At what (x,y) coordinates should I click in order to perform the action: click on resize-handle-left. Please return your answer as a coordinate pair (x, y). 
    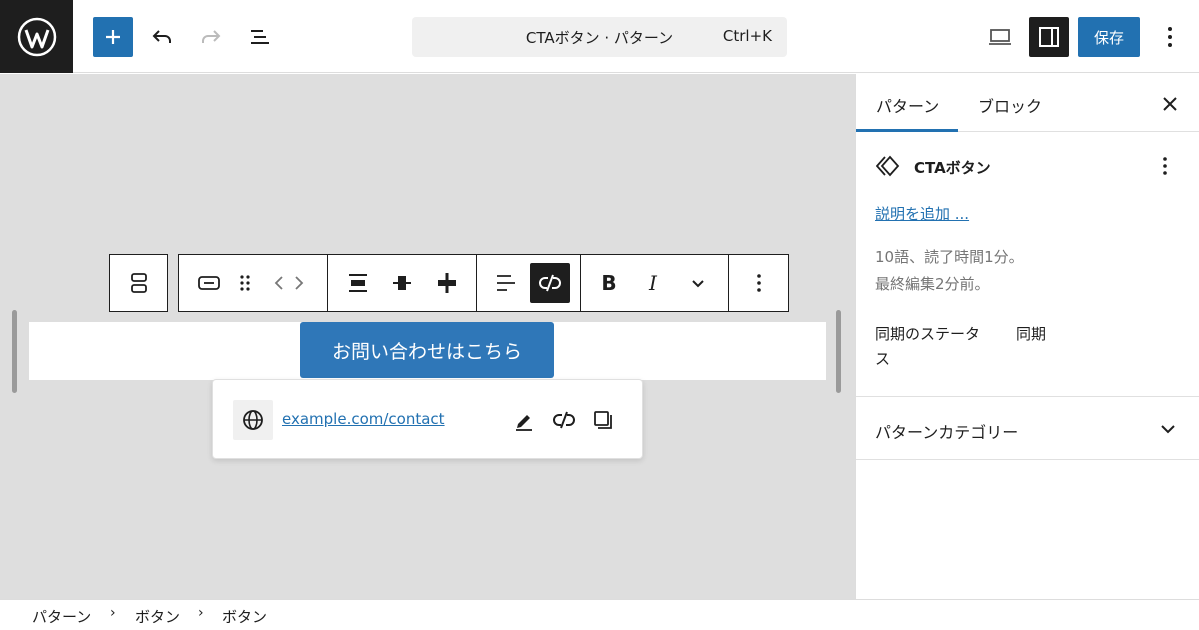
    Looking at the image, I should click on (14, 351).